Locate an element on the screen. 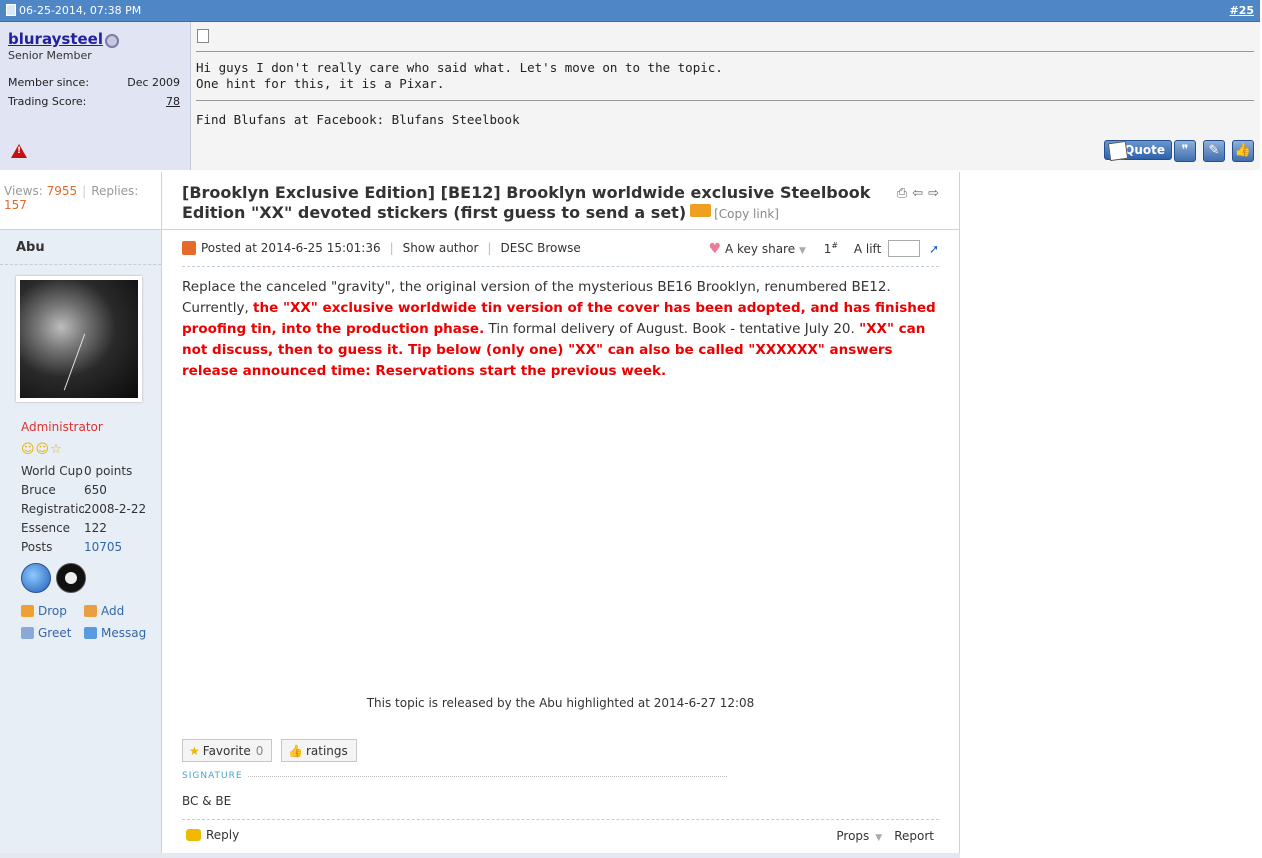 Image resolution: width=1262 pixels, height=858 pixels. jump-arrow-icon: ➚ is located at coordinates (934, 249).